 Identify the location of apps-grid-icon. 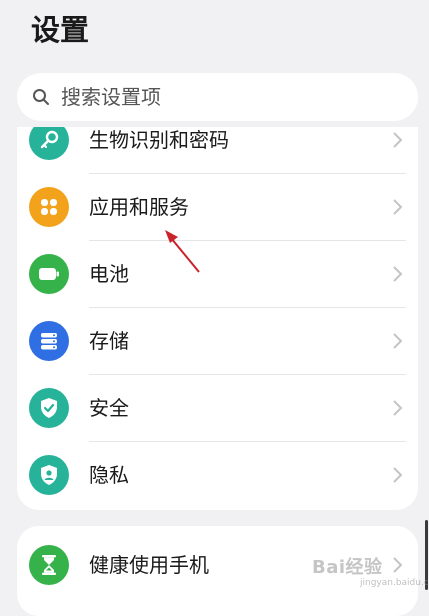
(49, 207).